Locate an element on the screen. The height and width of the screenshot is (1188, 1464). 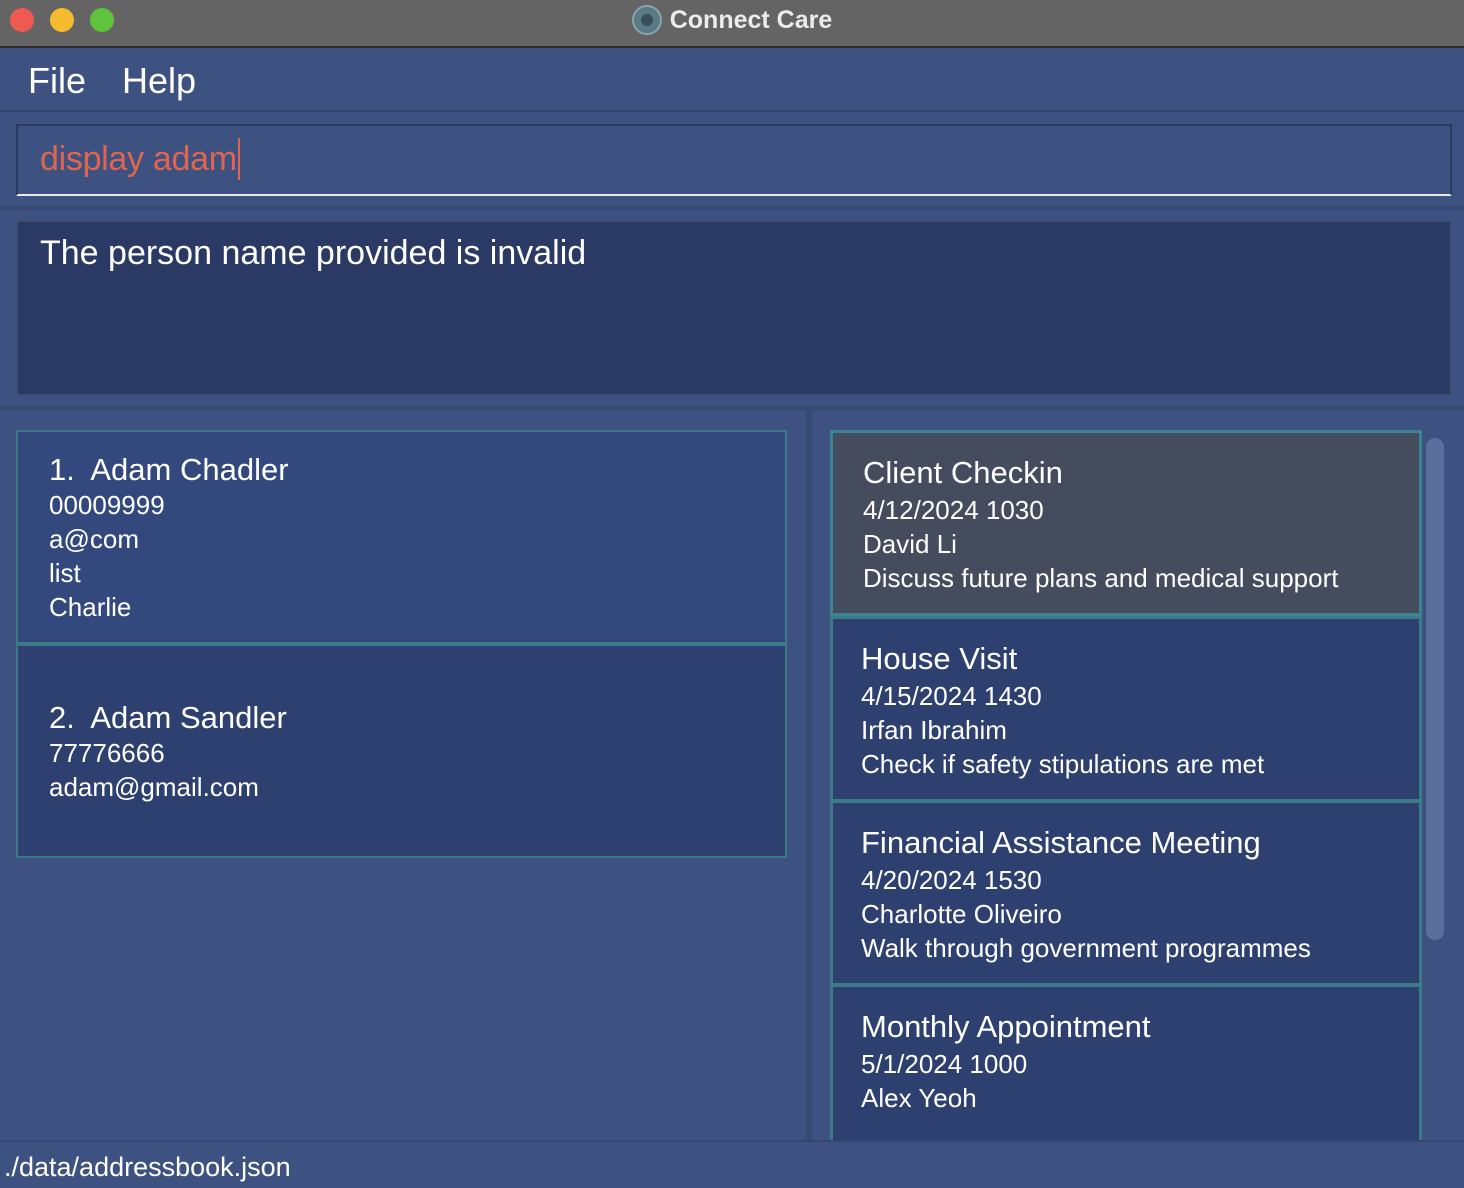
person-field: Charlie is located at coordinates (90, 607).